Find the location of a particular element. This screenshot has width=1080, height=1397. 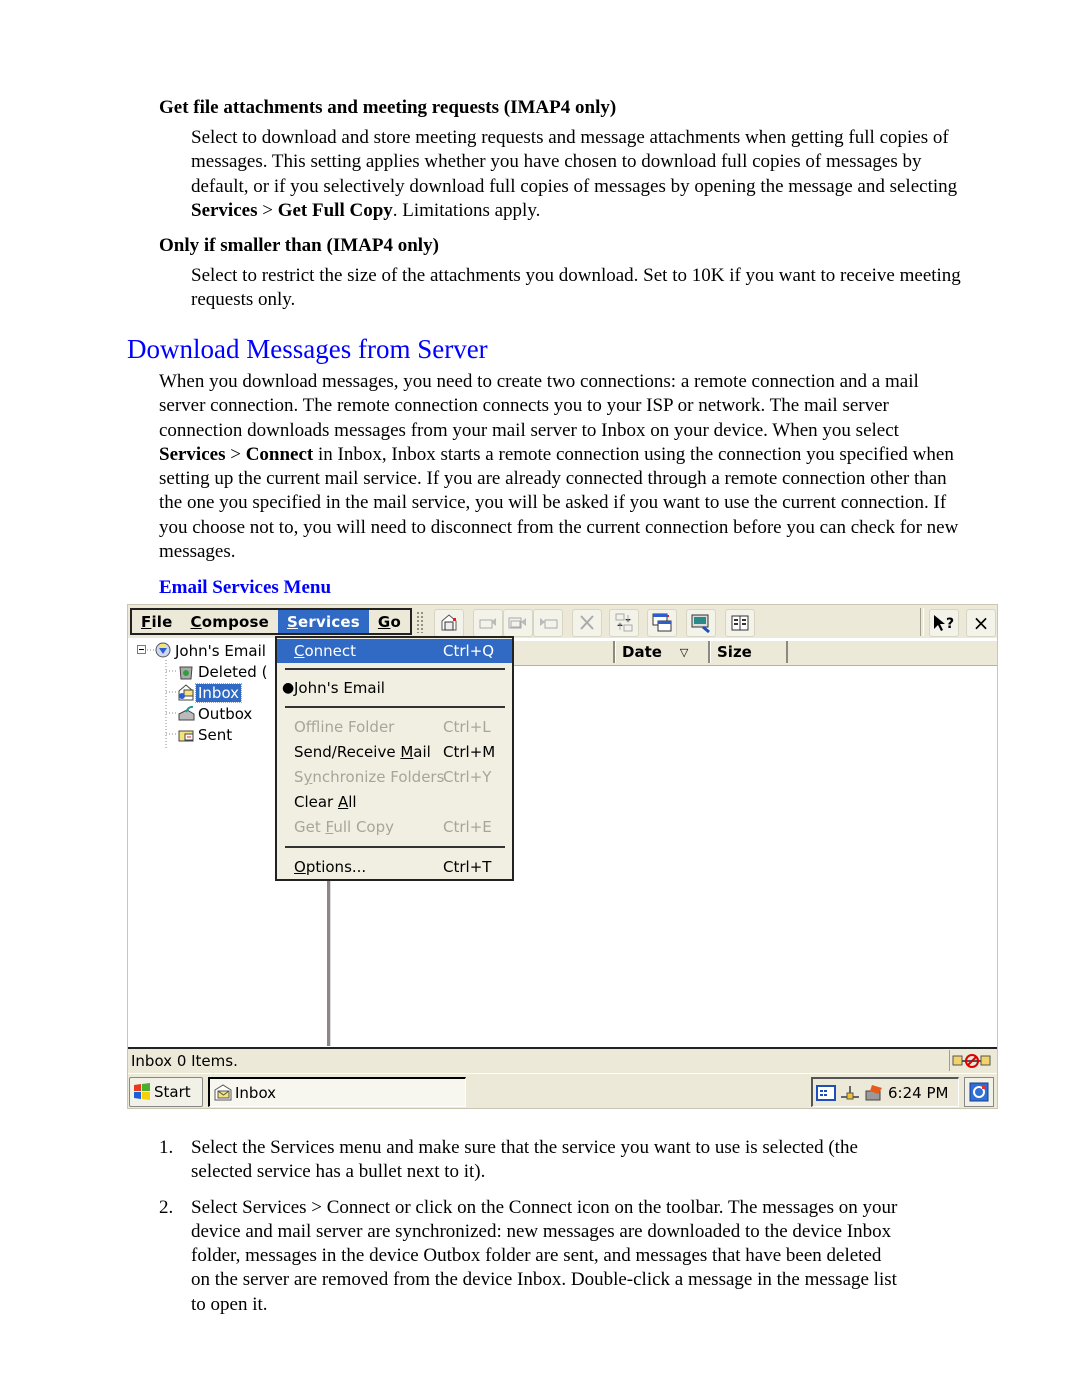

status-text: Inbox 0 Items. is located at coordinates (184, 1061).